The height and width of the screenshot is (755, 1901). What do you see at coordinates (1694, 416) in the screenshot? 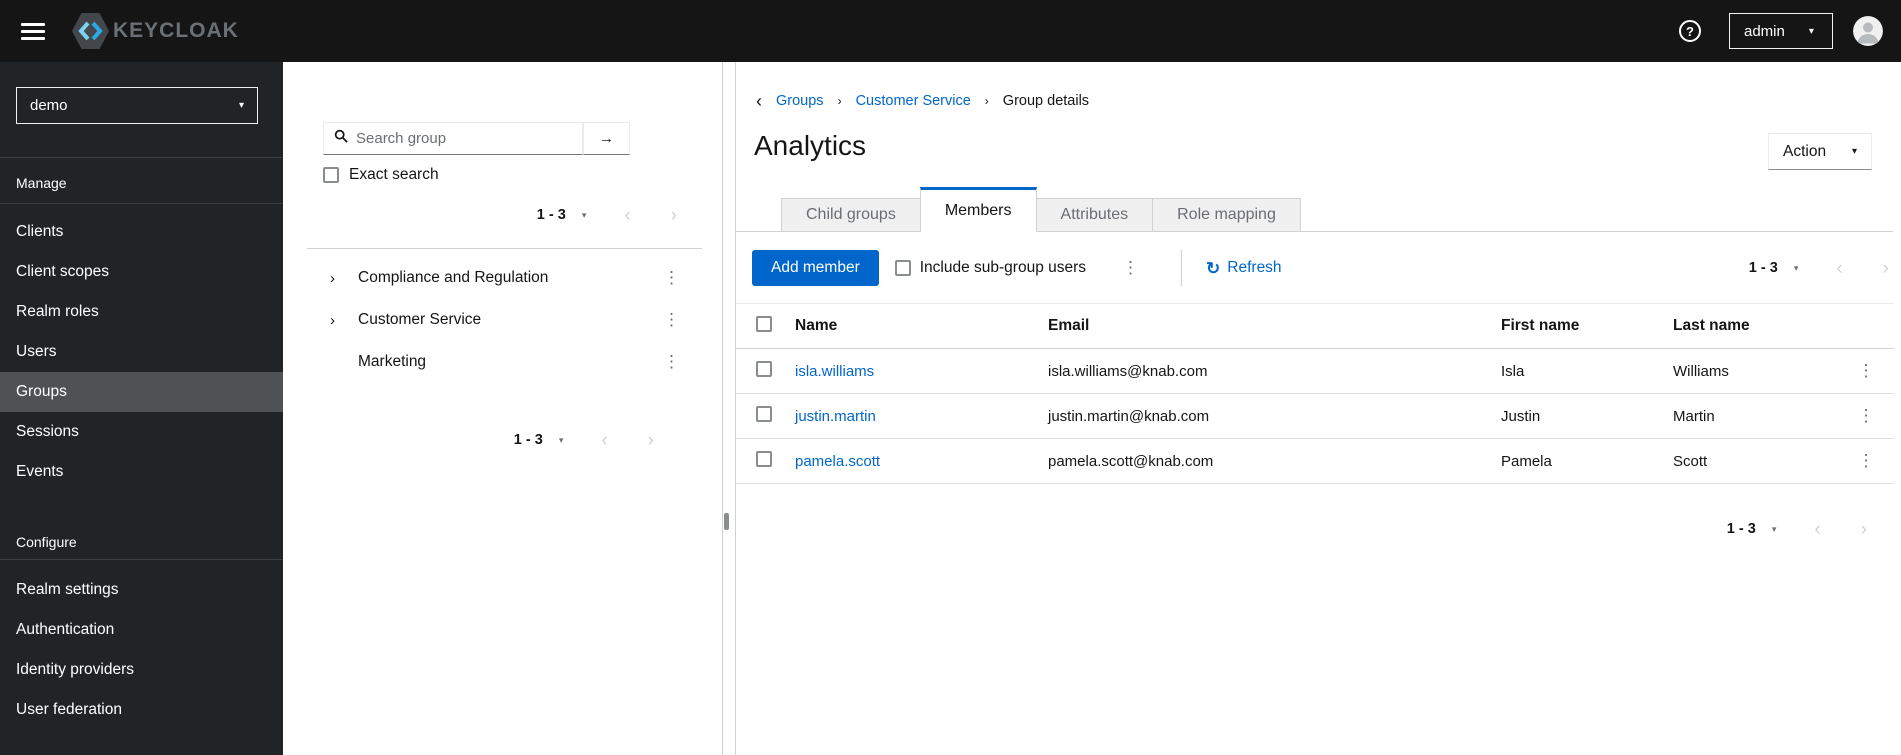
I see `member-last-name: Martin` at bounding box center [1694, 416].